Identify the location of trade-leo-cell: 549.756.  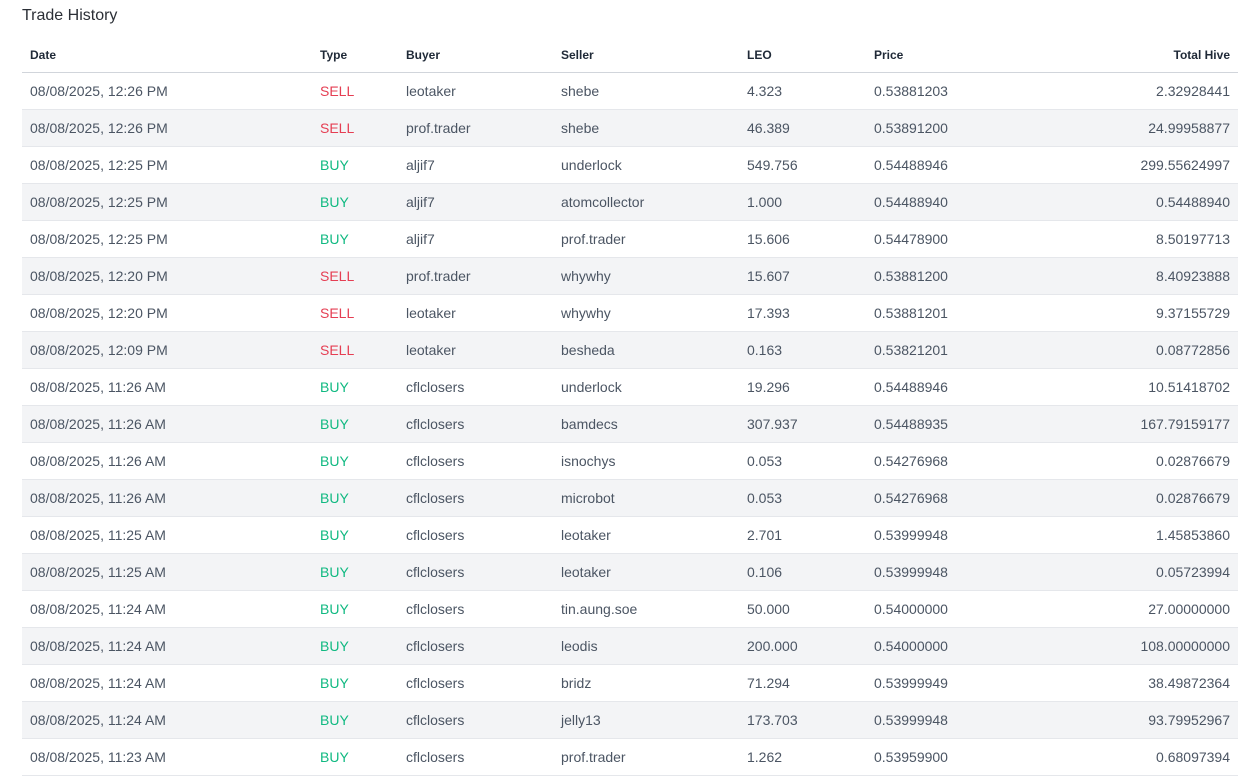
(810, 165).